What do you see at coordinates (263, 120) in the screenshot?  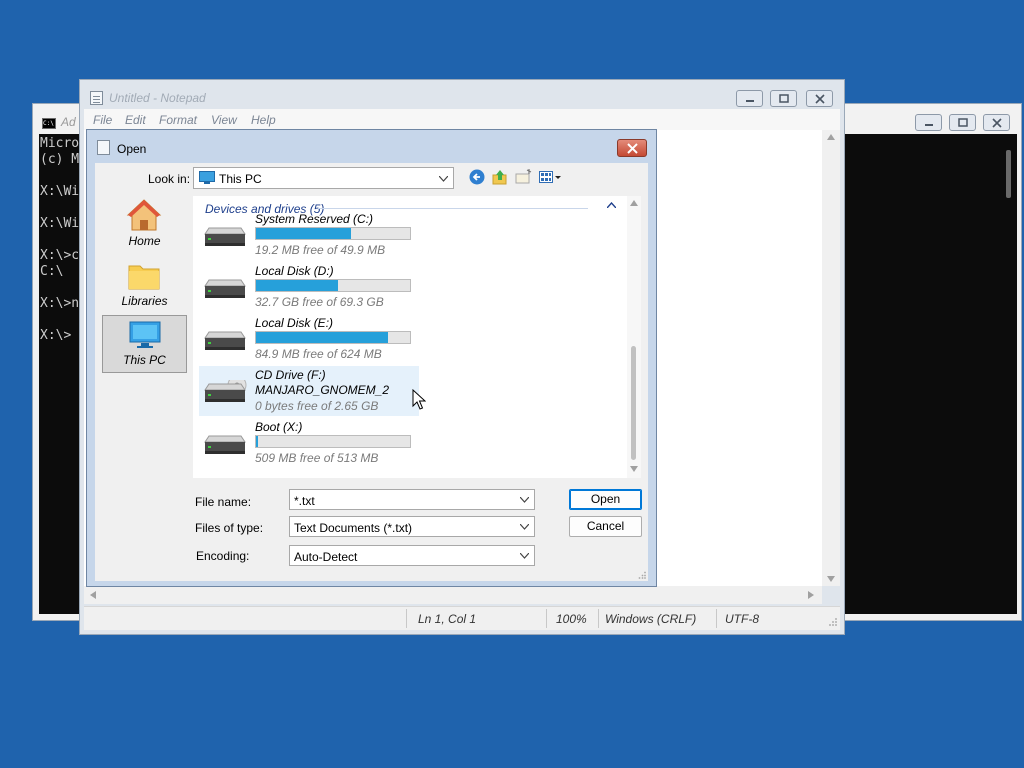 I see `menu-help: Help` at bounding box center [263, 120].